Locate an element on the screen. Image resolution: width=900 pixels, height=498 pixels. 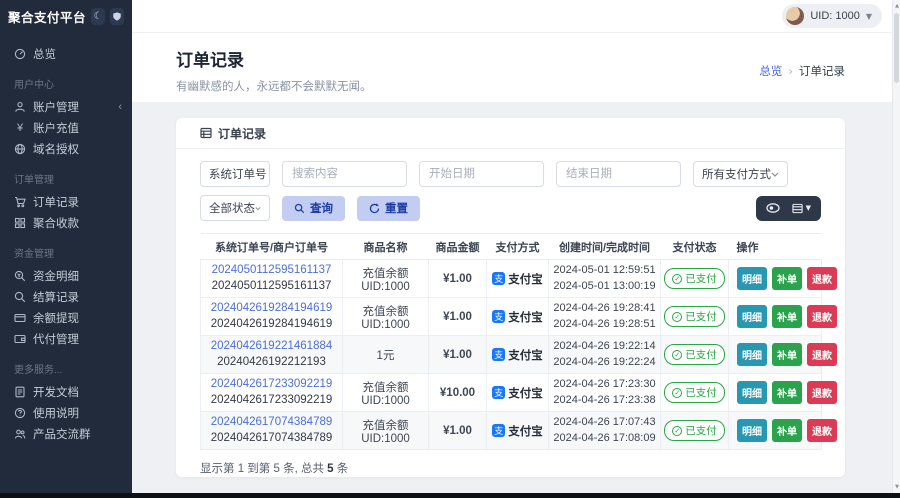
sidebar-item-account-management: 账户管理 ‹ is located at coordinates (66, 106).